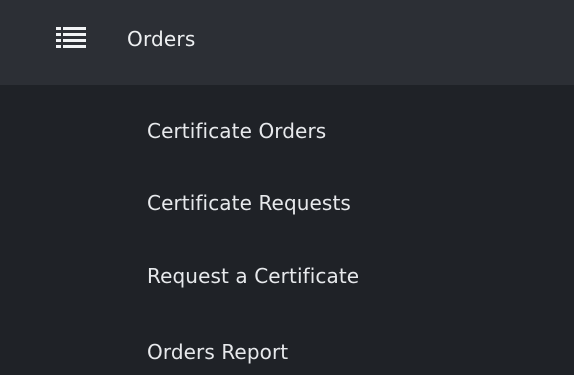  I want to click on menu-item-certificate-orders: Certificate Orders, so click(236, 131).